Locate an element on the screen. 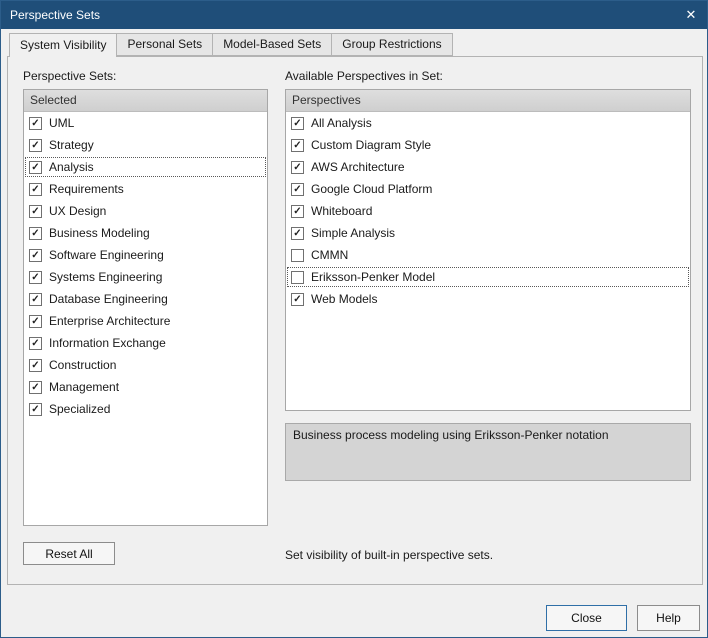 The height and width of the screenshot is (638, 708). tab-label: System Visibility is located at coordinates (63, 45).